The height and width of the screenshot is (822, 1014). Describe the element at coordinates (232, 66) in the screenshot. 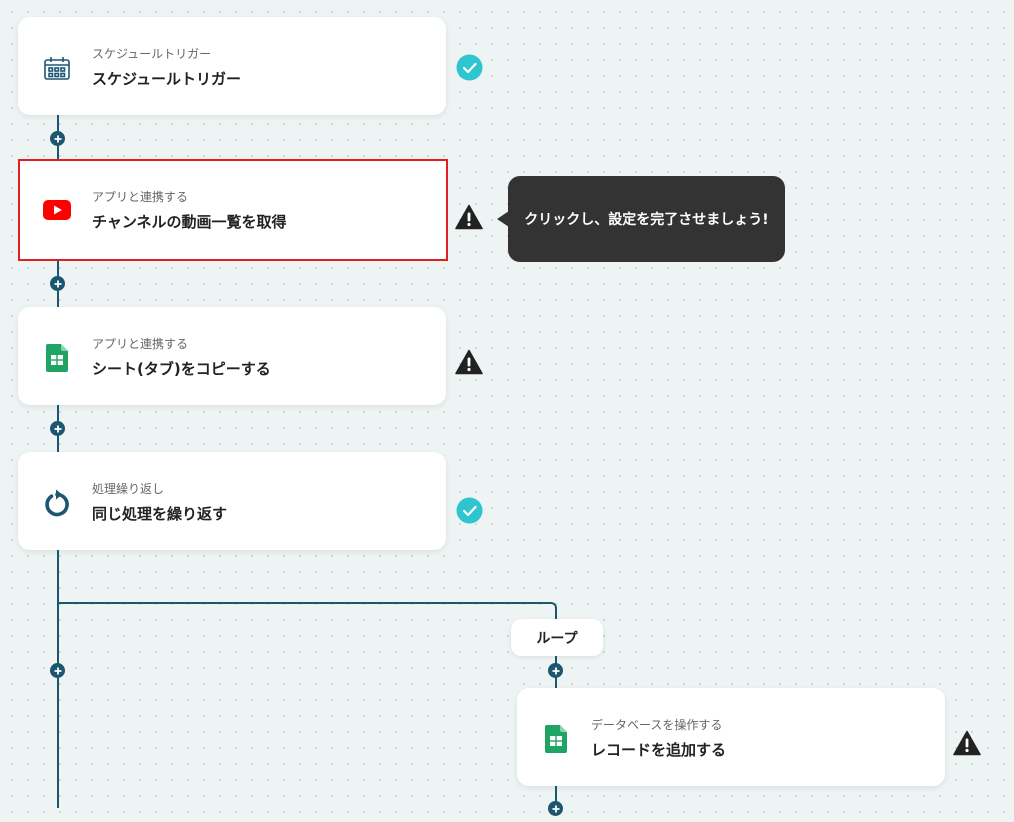

I see `step-card-schedule-trigger: スケジュールトリガー スケジュールトリガー` at that location.